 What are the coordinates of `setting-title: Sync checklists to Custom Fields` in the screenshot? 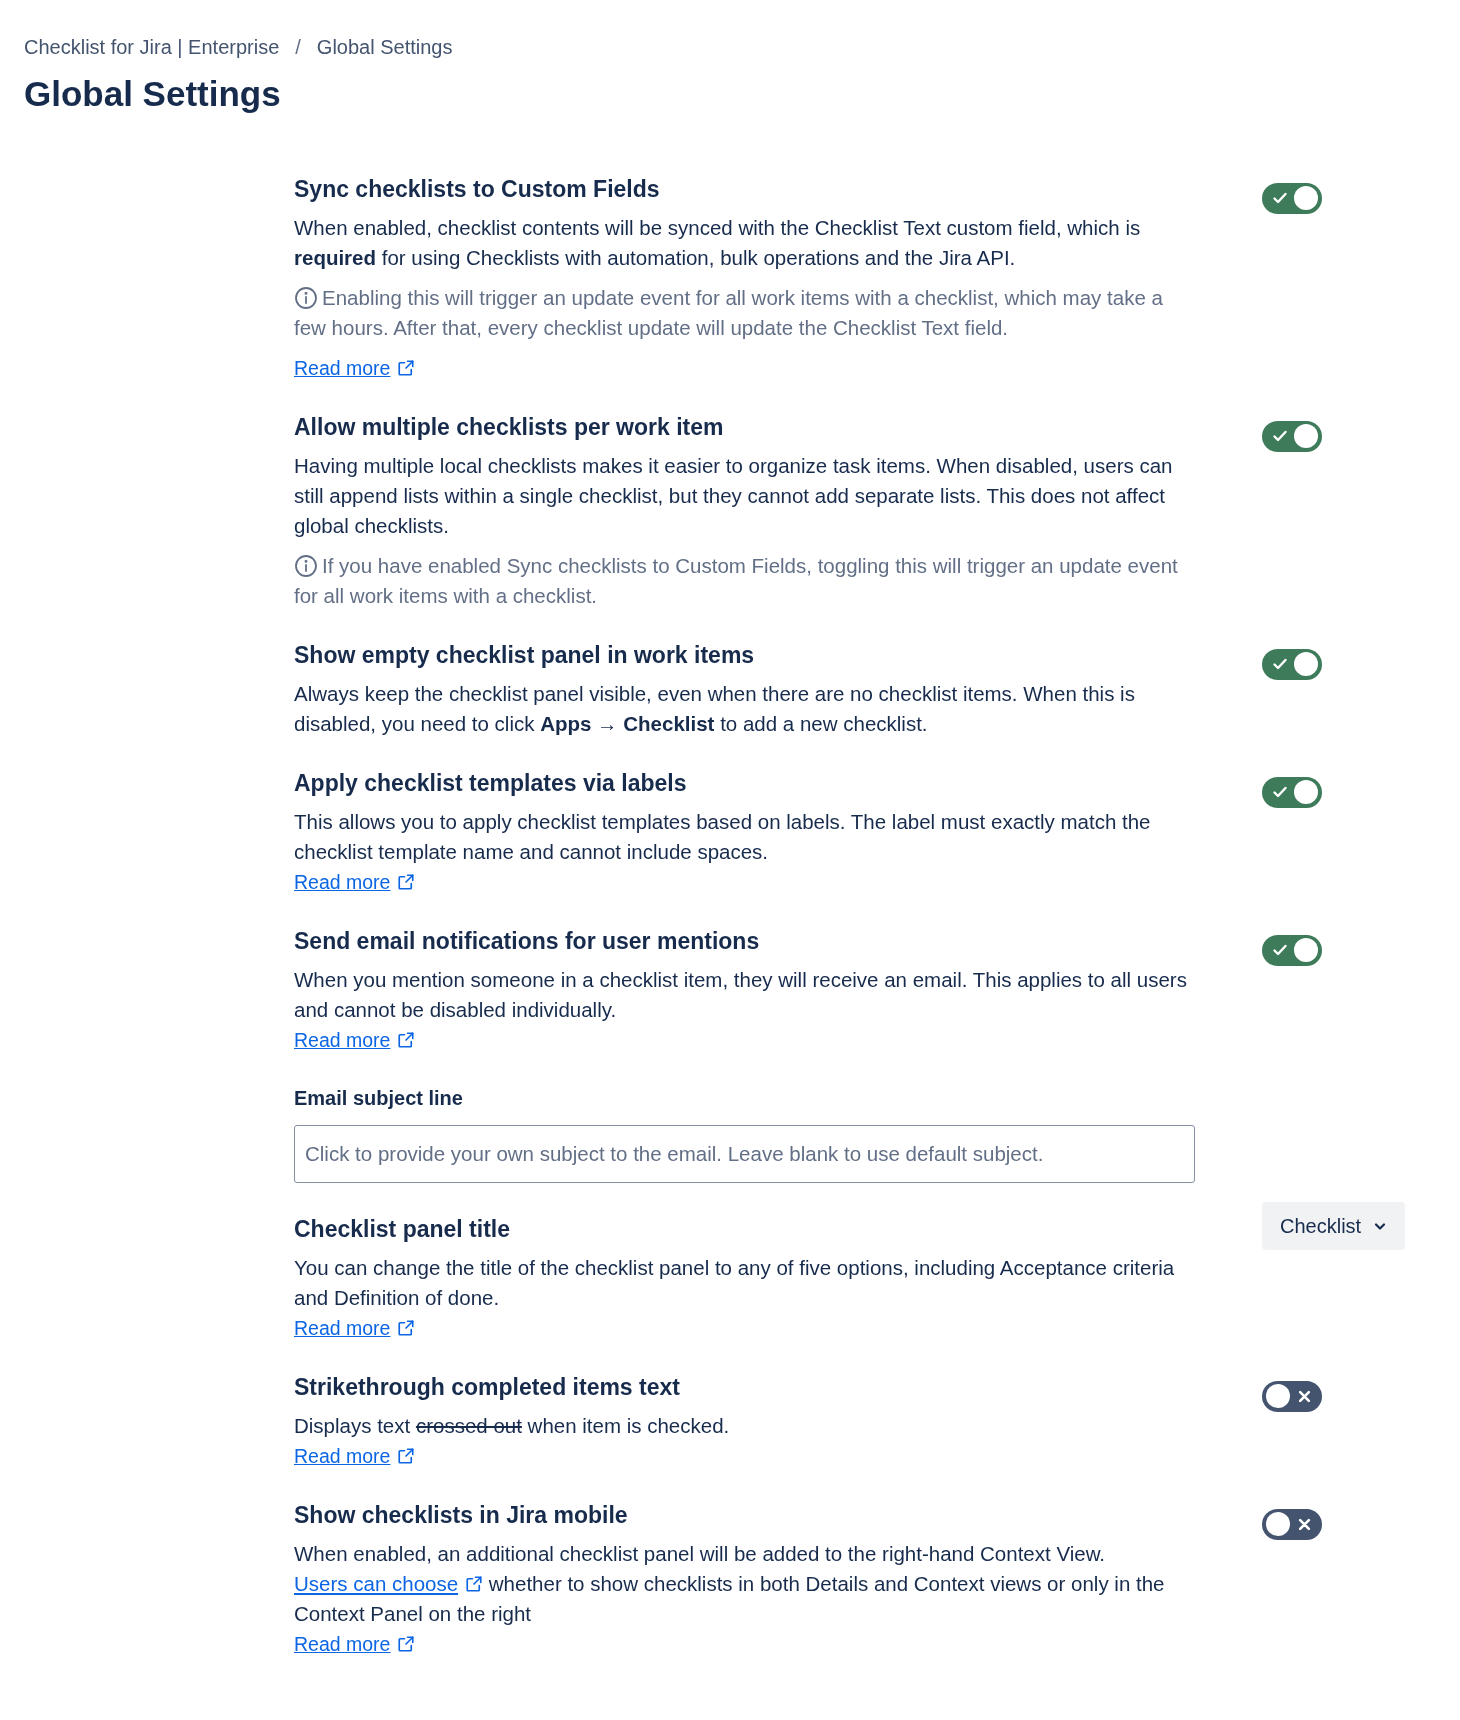 It's located at (477, 189).